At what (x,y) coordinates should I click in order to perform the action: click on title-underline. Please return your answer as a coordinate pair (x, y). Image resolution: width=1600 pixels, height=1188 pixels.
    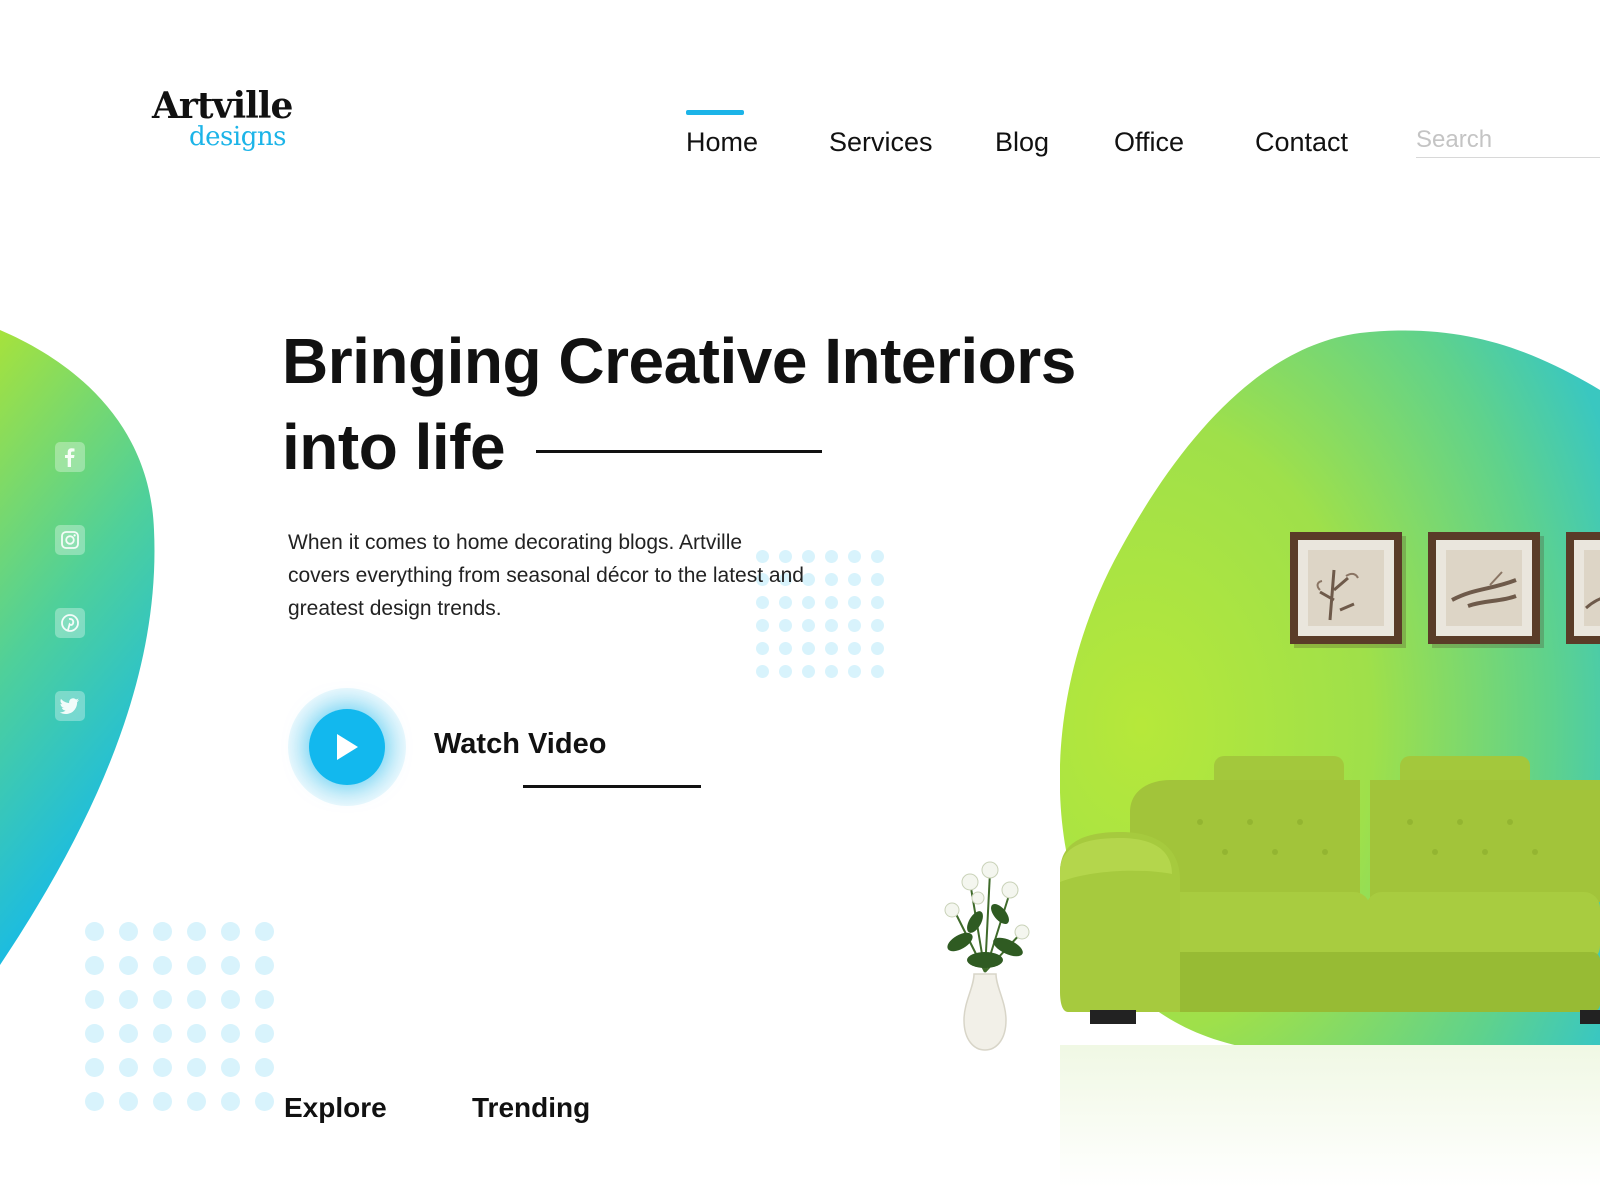
    Looking at the image, I should click on (679, 451).